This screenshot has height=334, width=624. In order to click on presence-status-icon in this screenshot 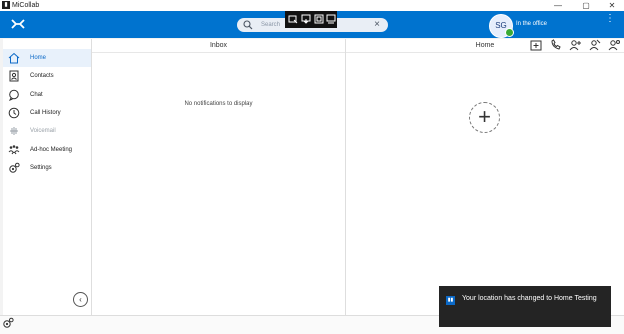, I will do `click(509, 32)`.